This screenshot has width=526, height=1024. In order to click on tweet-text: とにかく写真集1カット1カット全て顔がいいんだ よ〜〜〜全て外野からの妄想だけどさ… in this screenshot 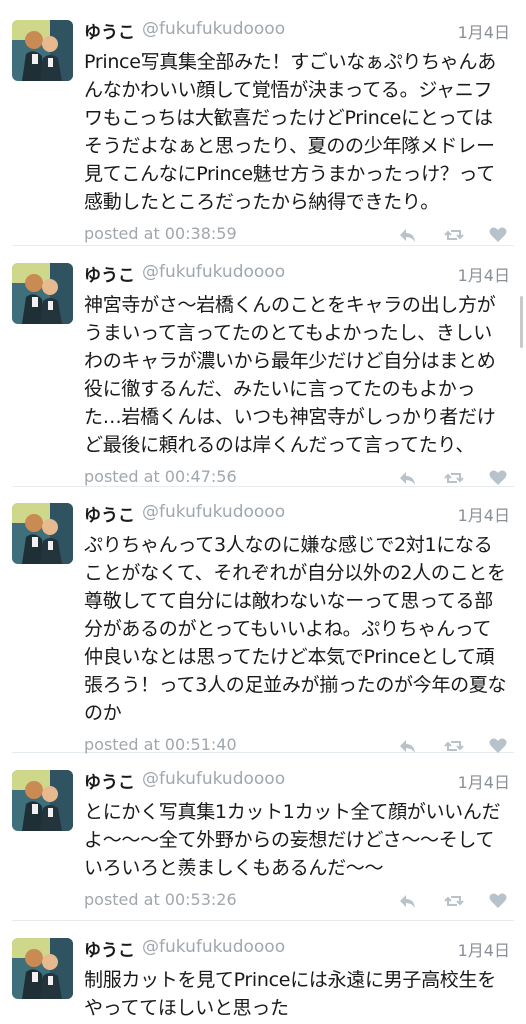, I will do `click(299, 840)`.